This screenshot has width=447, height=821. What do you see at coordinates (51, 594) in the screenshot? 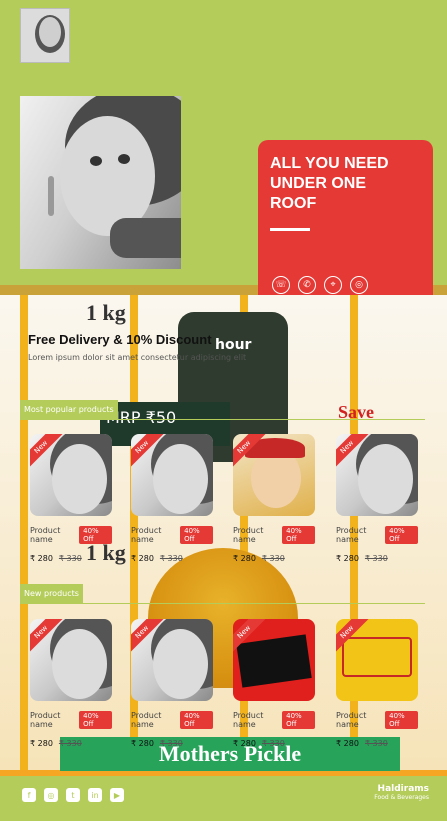
I see `section-title-new: New products` at bounding box center [51, 594].